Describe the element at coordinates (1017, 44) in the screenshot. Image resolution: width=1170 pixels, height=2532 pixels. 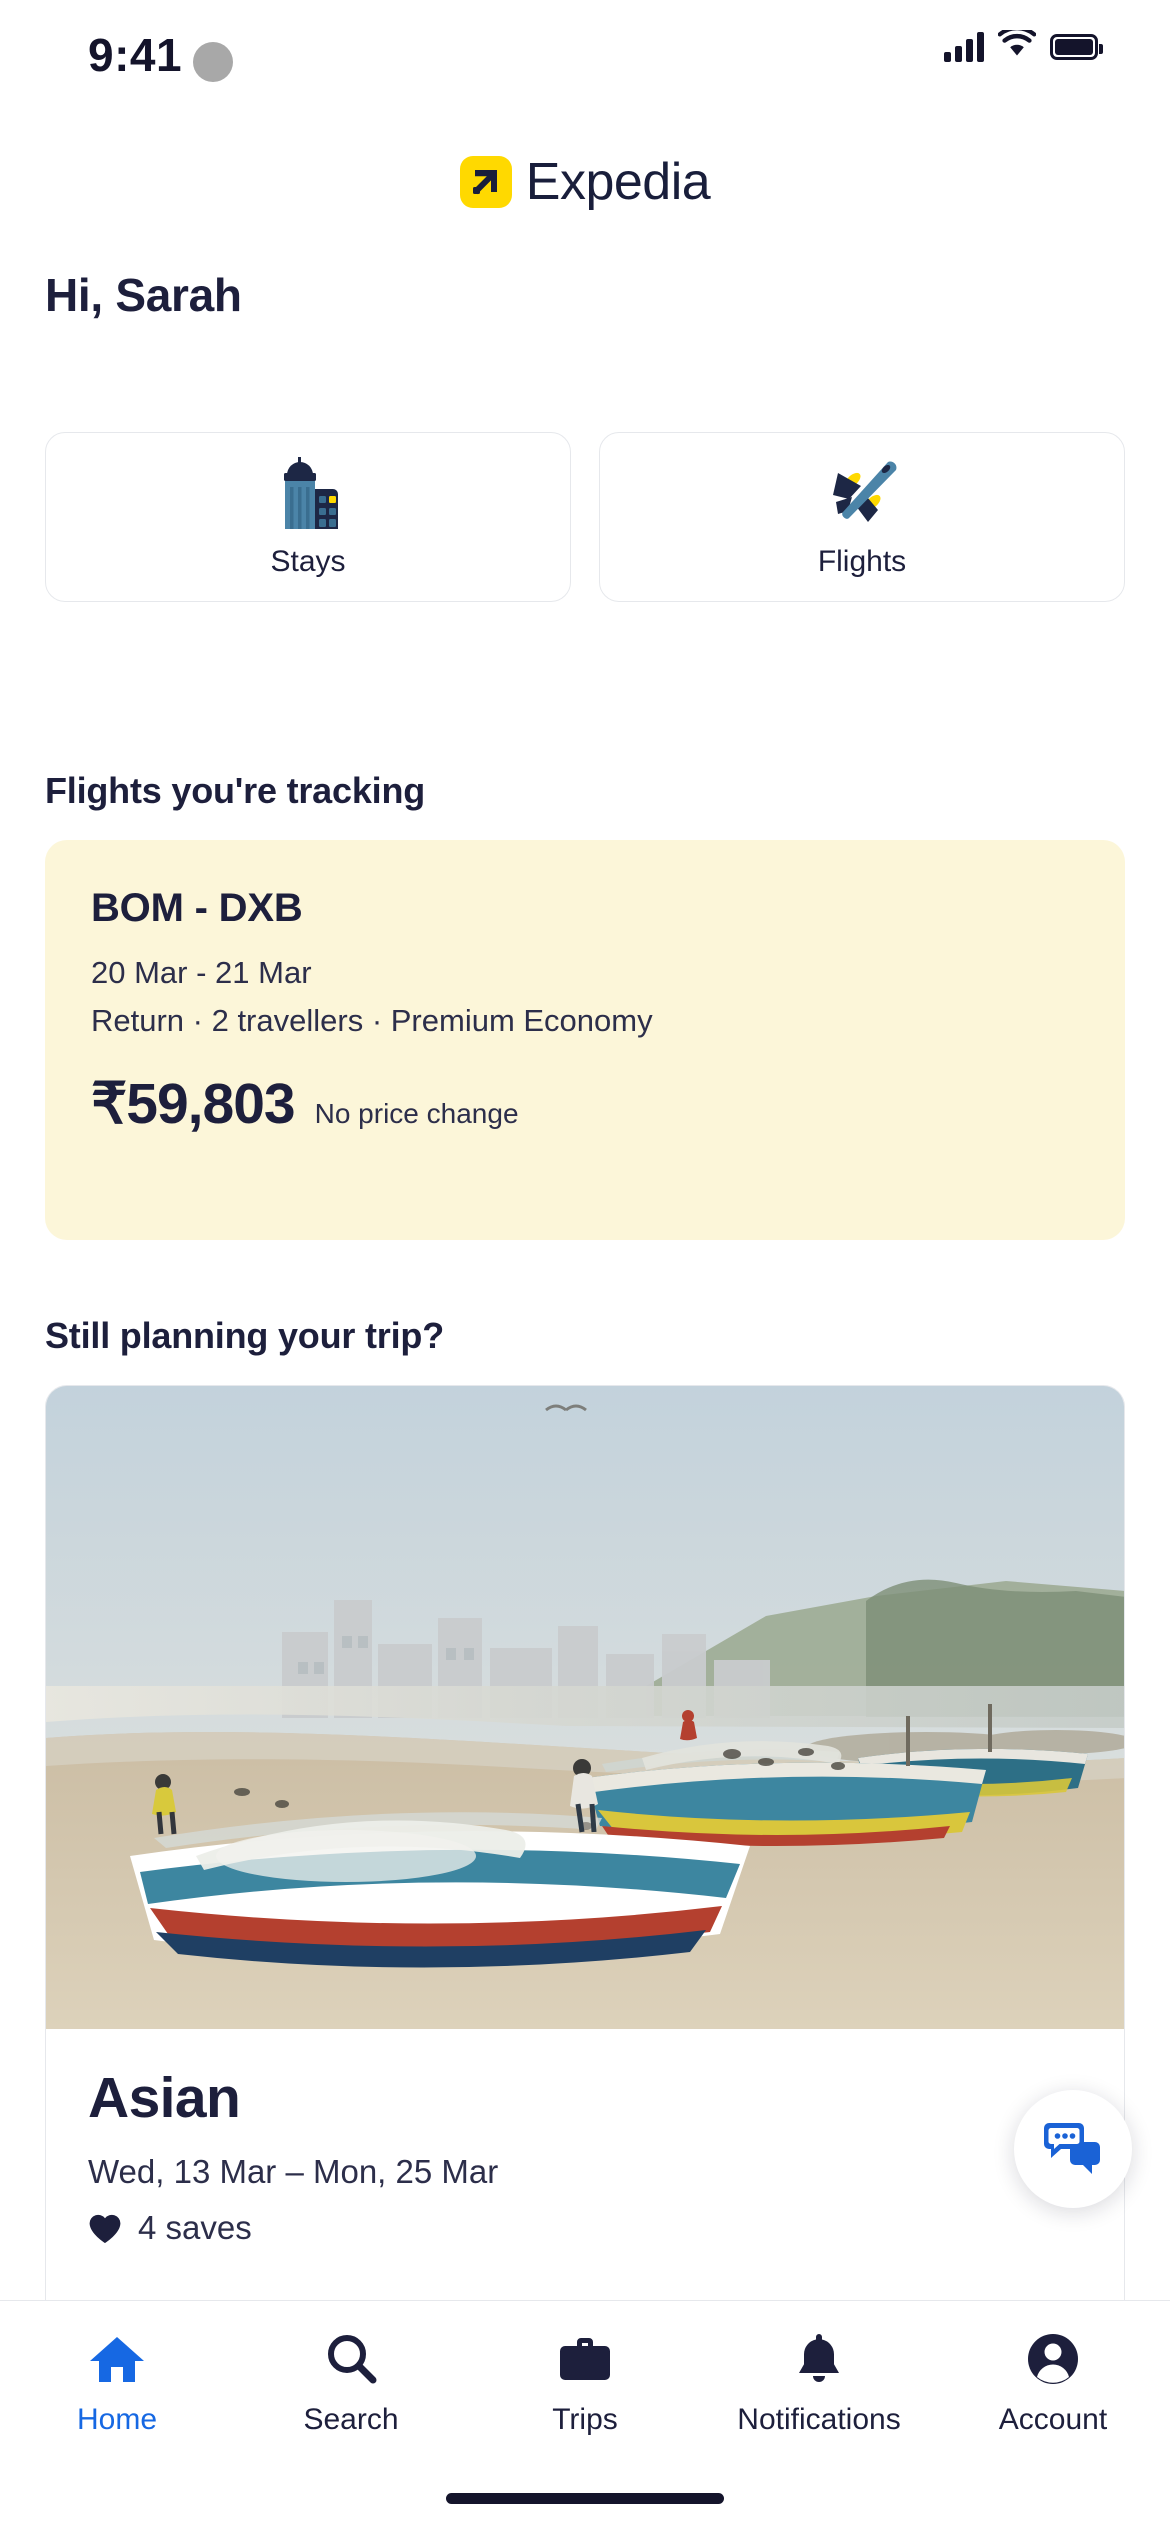
I see `wifi-icon` at that location.